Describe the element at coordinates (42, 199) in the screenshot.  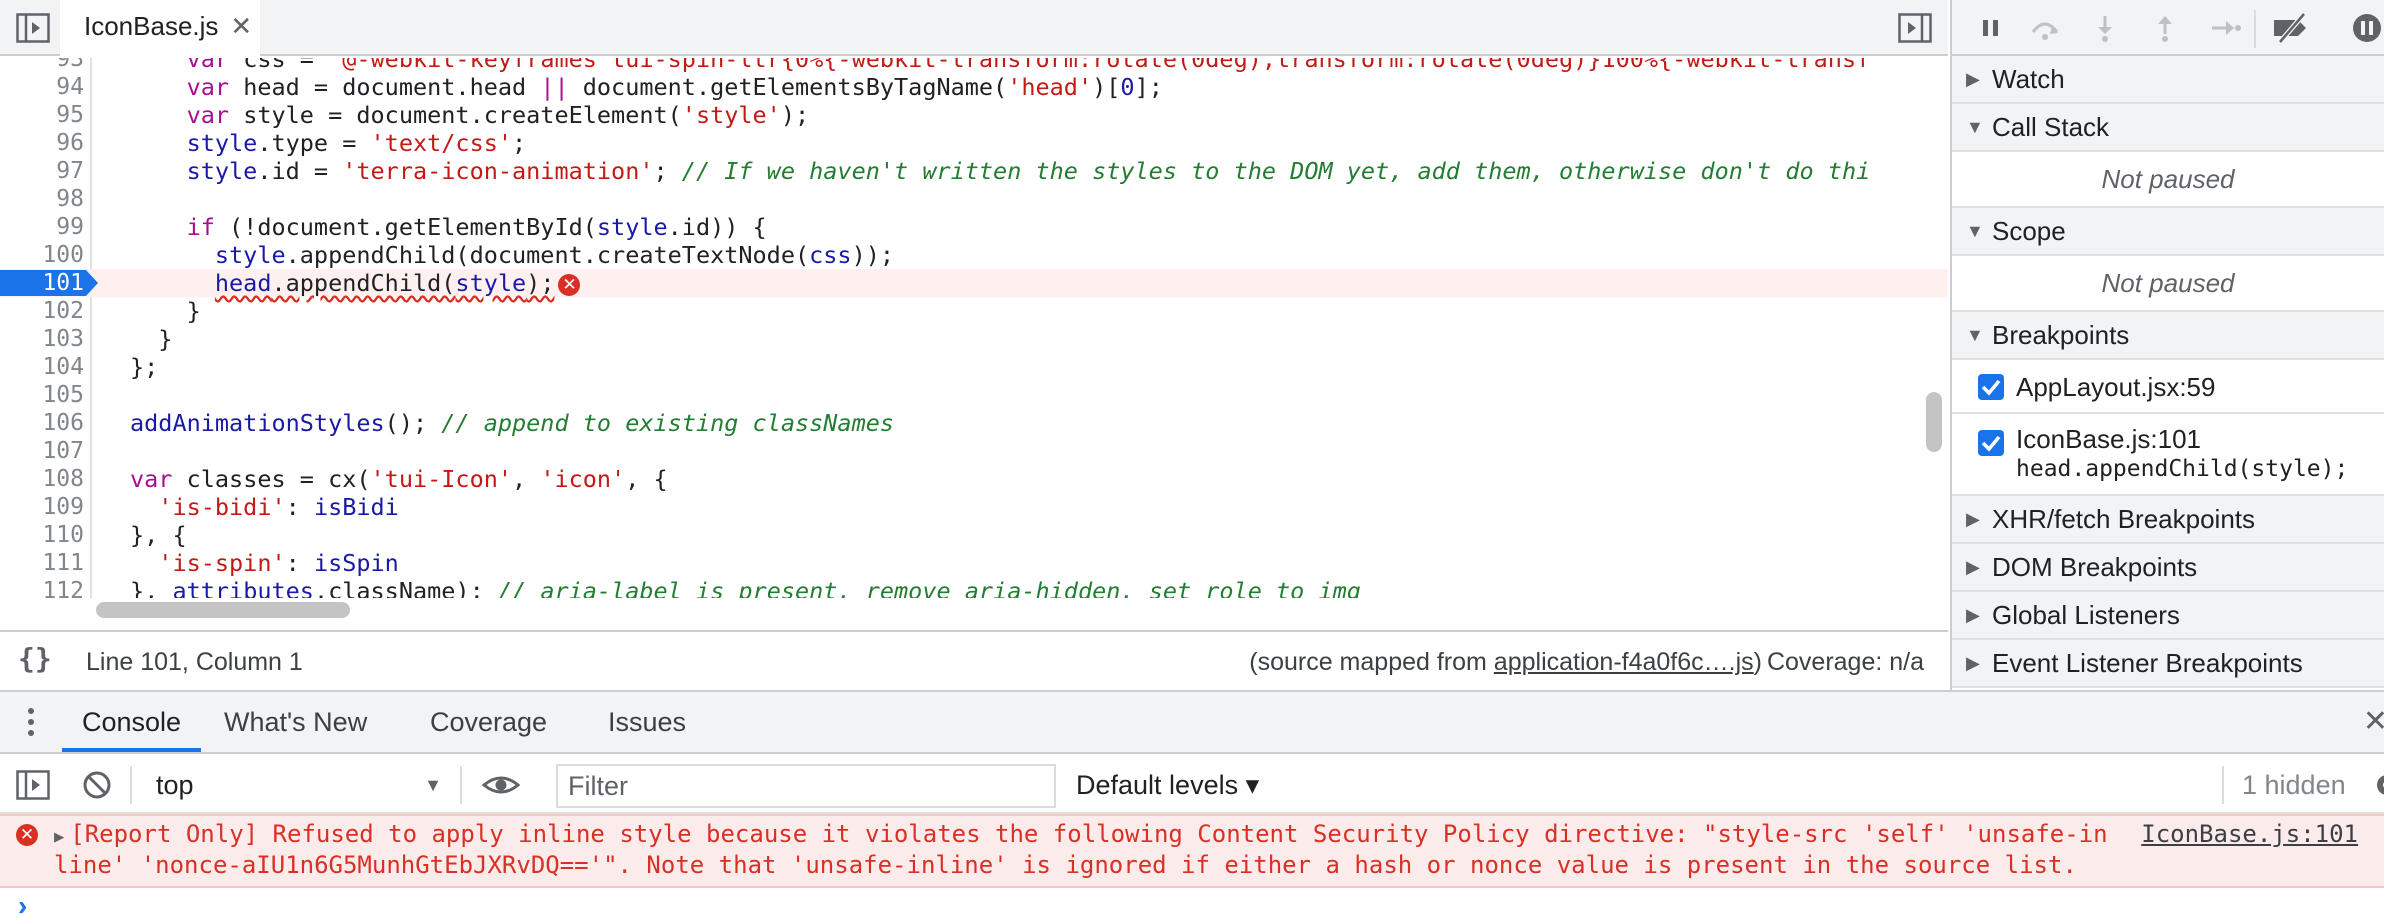
I see `line-number: 98` at that location.